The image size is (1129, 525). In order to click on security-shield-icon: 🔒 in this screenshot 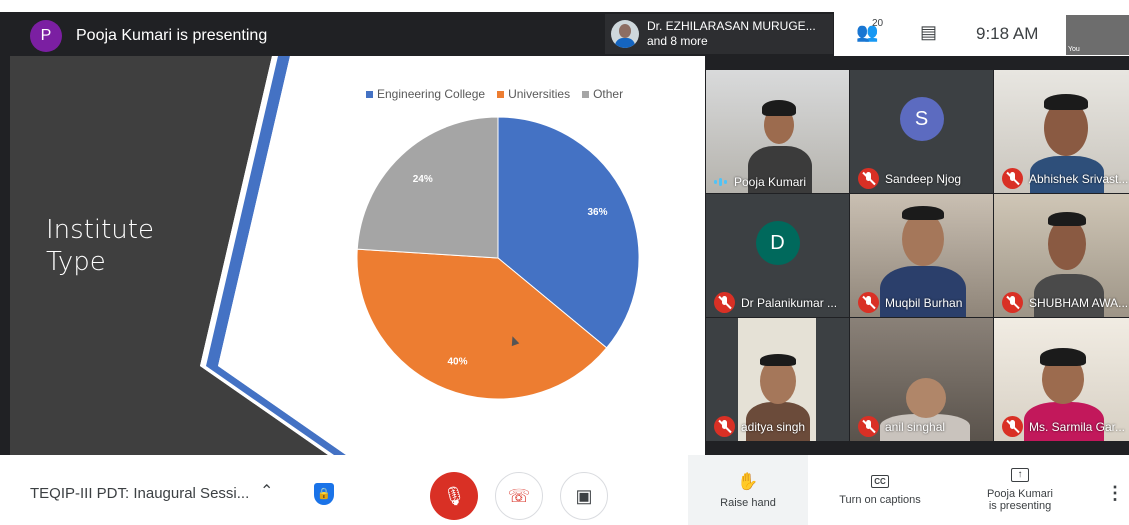, I will do `click(324, 494)`.